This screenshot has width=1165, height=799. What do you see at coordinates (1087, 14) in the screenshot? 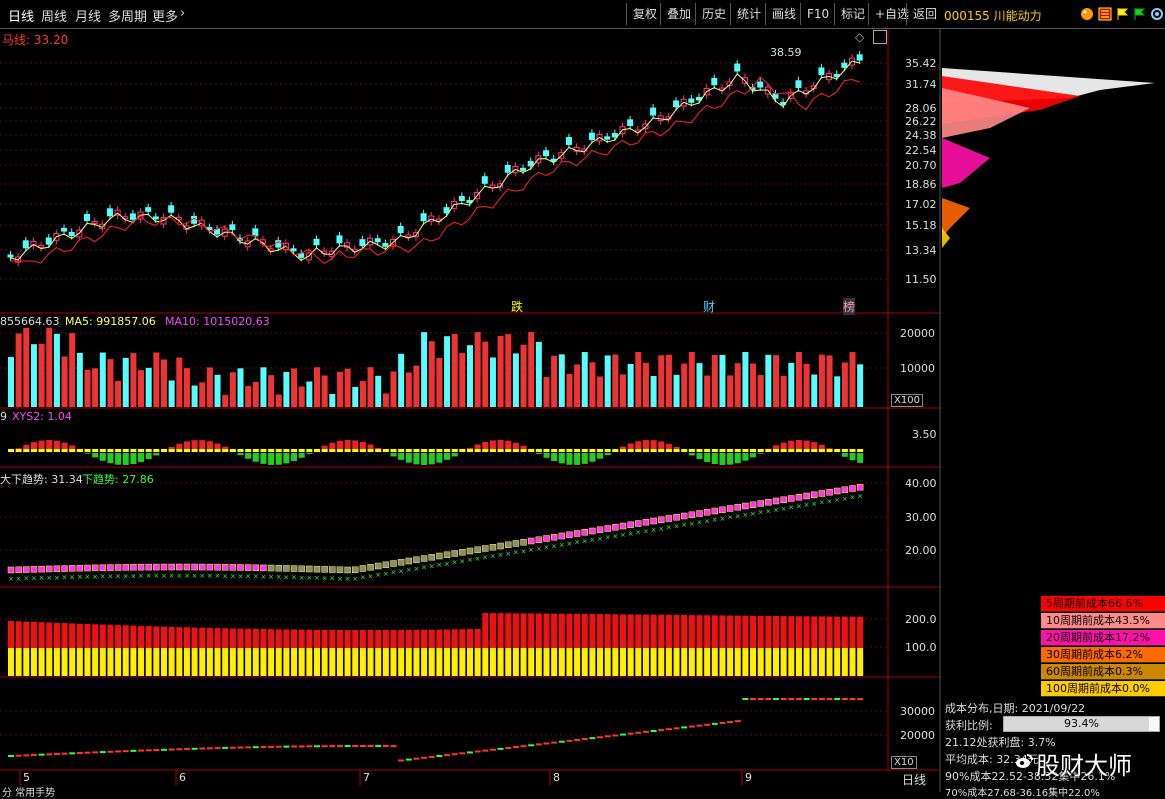
I see `color-palette-icon` at bounding box center [1087, 14].